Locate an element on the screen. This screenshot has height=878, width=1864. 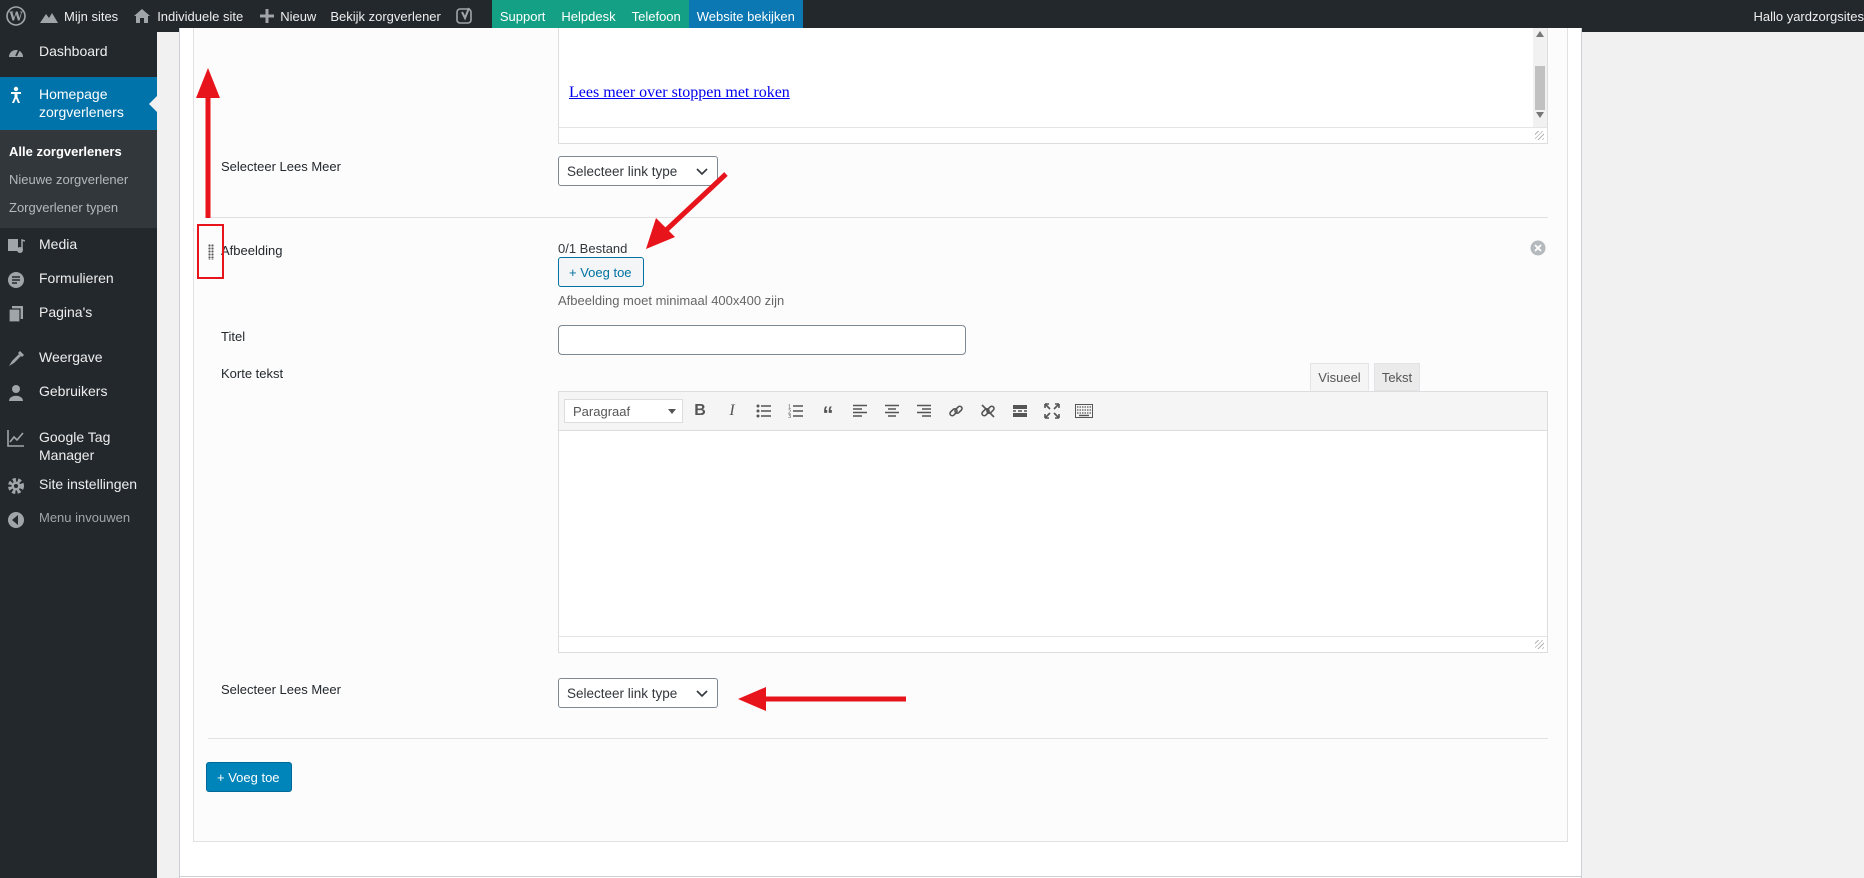
bullet-list-button is located at coordinates (764, 411).